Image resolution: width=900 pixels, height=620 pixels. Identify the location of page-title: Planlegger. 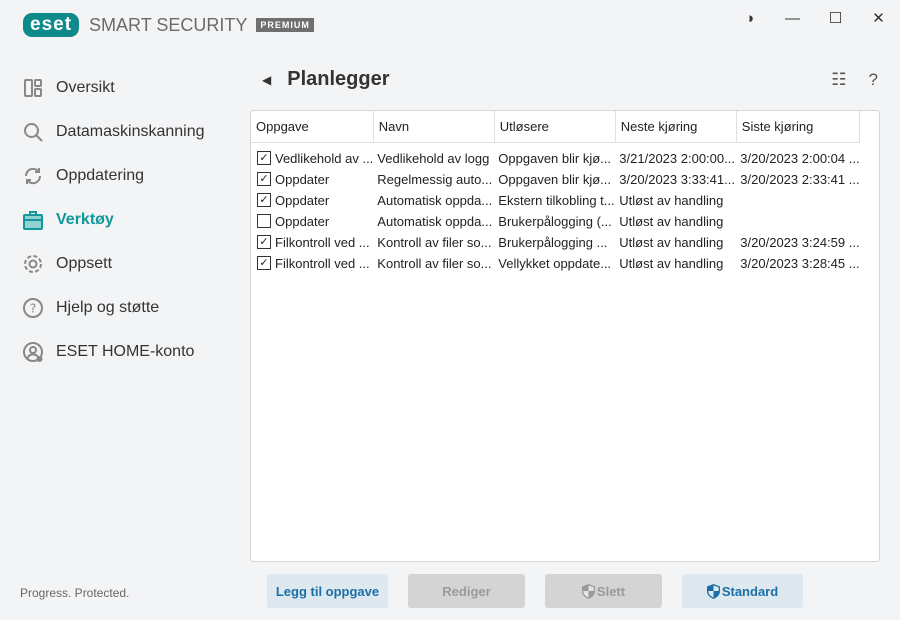
(338, 79).